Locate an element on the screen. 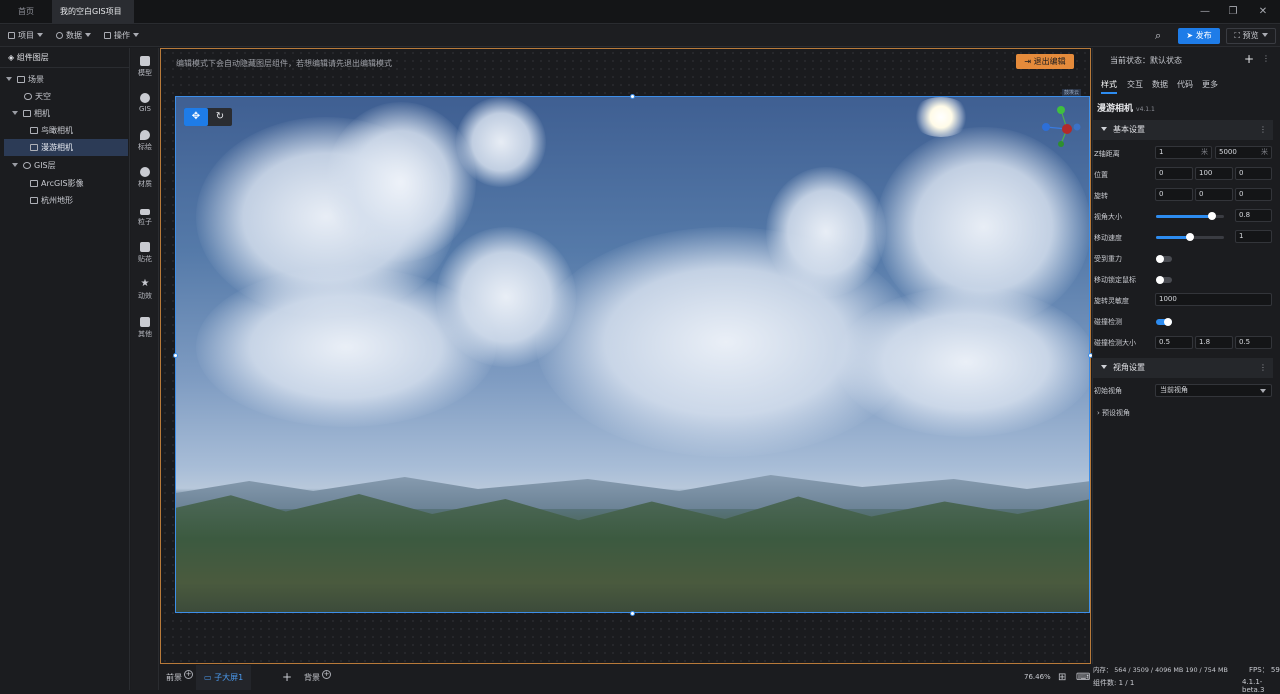 Image resolution: width=1280 pixels, height=694 pixels. rotate-icon: ↻ is located at coordinates (220, 117).